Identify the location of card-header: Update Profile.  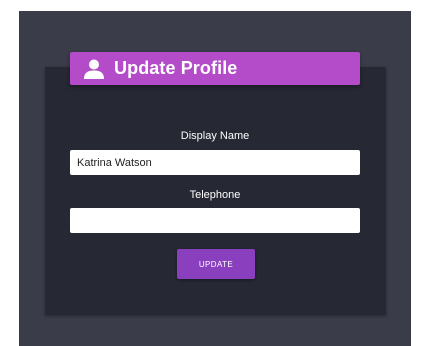
(215, 68).